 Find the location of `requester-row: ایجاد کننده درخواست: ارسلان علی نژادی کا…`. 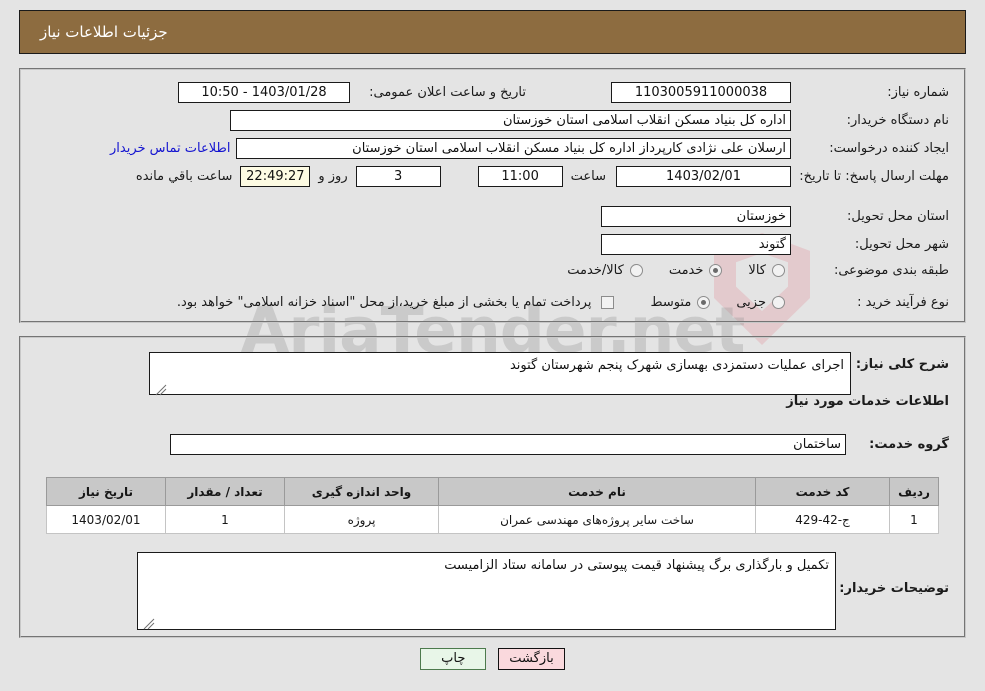

requester-row: ایجاد کننده درخواست: ارسلان علی نژادی کا… is located at coordinates (529, 148).